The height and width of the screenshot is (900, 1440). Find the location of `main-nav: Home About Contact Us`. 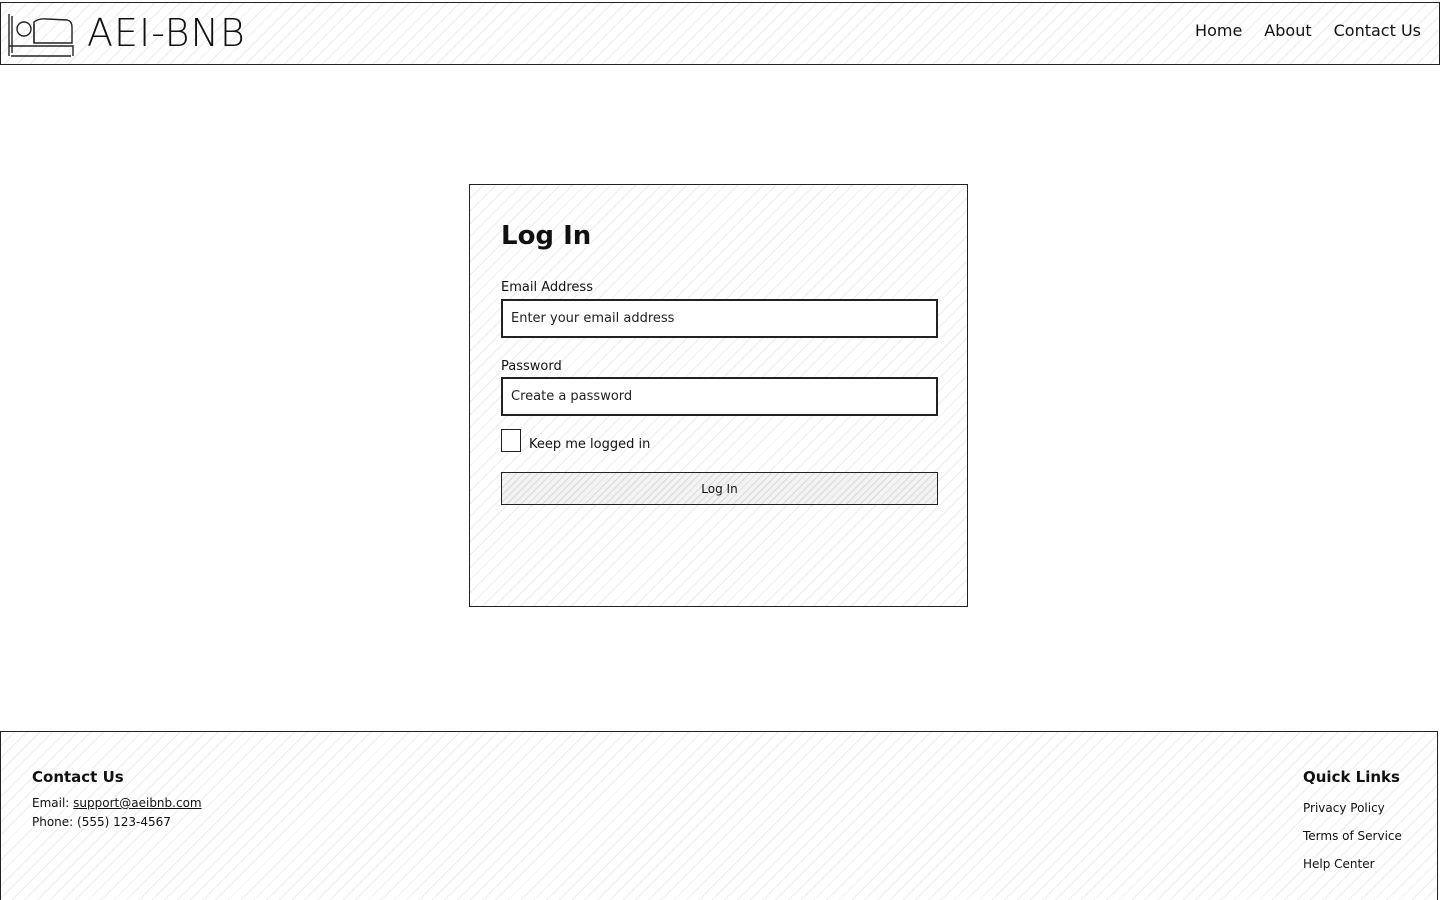

main-nav: Home About Contact Us is located at coordinates (1308, 30).